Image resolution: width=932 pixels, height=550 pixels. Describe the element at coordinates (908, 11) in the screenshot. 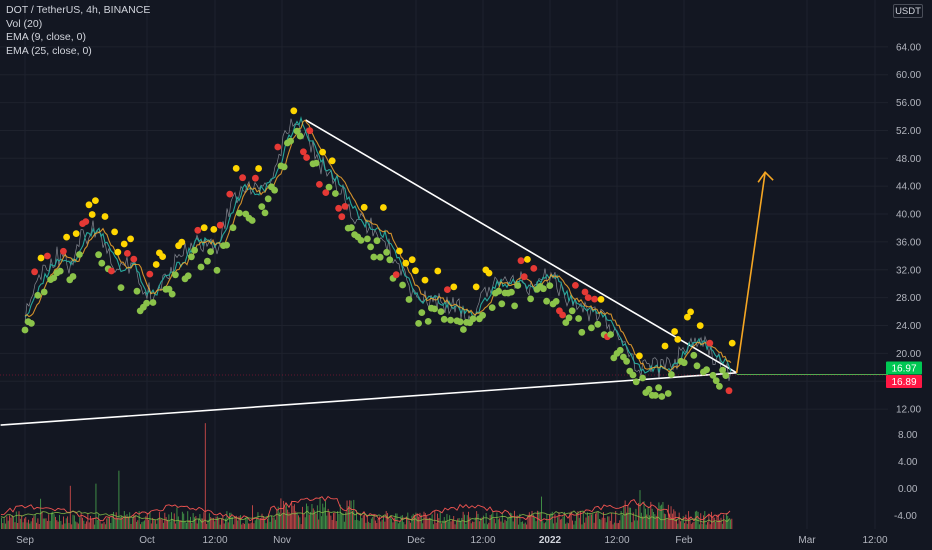

I see `currency-unit-badge: USDT` at that location.